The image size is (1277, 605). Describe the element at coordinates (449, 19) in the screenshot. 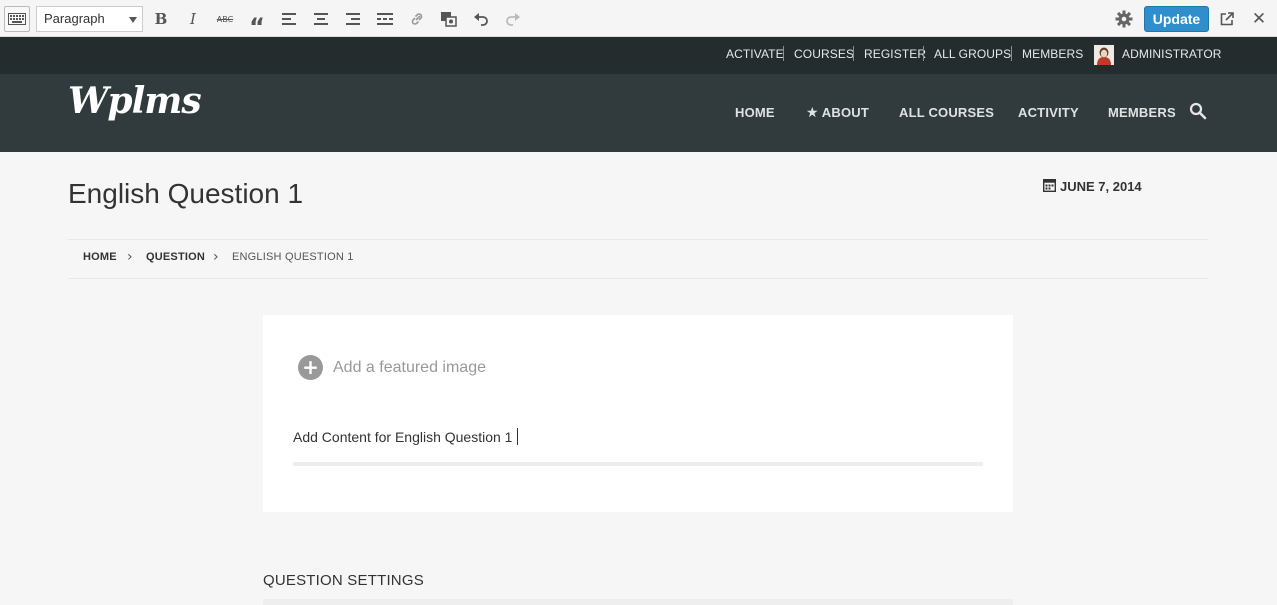

I see `media-icon` at that location.